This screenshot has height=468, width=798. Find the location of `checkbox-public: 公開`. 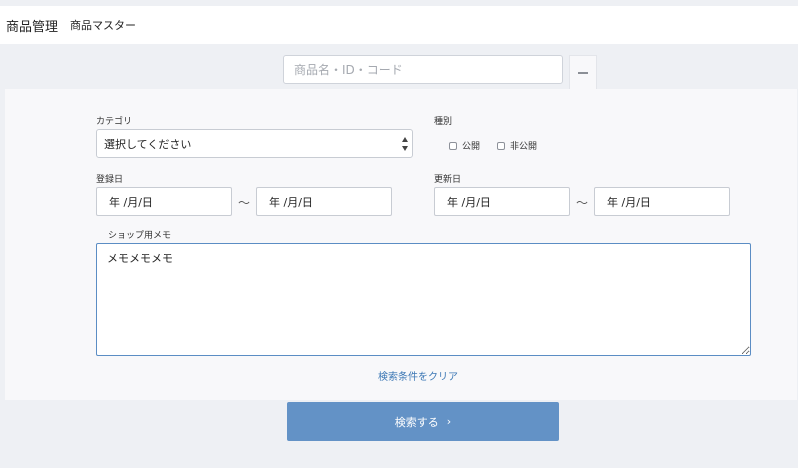

checkbox-public: 公開 is located at coordinates (464, 145).